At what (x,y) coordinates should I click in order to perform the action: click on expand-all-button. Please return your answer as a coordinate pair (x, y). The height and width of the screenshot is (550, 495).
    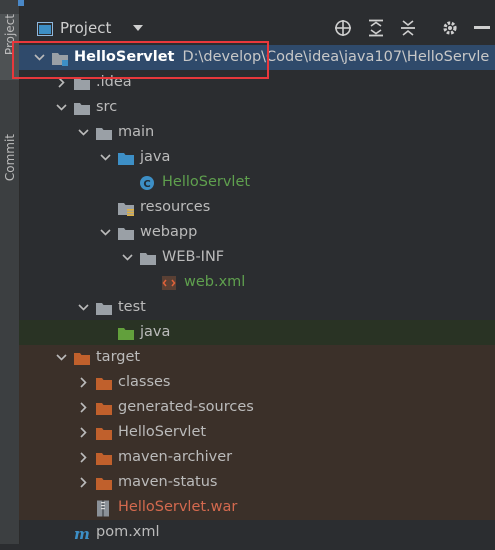
    Looking at the image, I should click on (376, 28).